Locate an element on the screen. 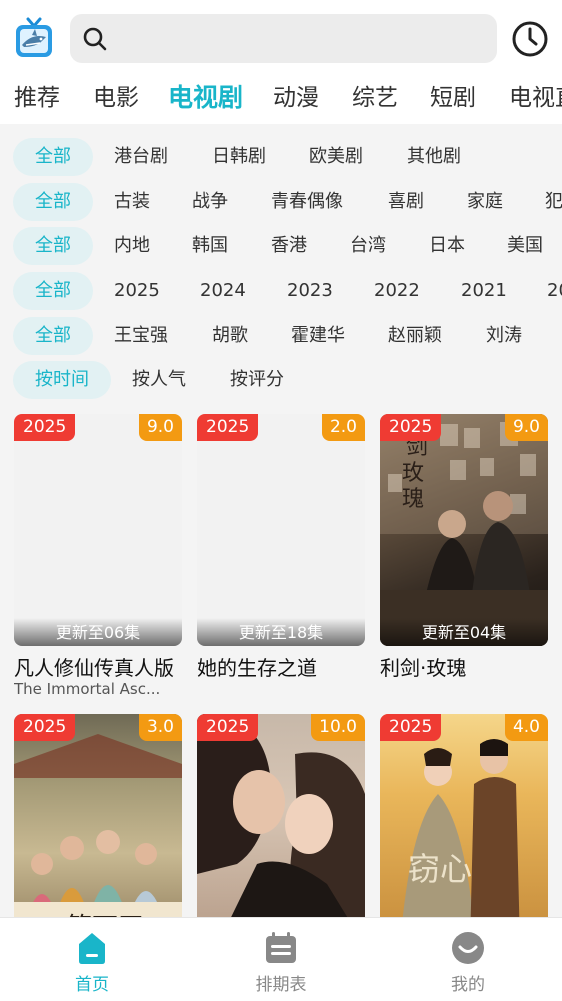 Image resolution: width=562 pixels, height=1001 pixels. header: 推荐 电影 电视剧 动漫 综艺 短剧 电视直 is located at coordinates (281, 62).